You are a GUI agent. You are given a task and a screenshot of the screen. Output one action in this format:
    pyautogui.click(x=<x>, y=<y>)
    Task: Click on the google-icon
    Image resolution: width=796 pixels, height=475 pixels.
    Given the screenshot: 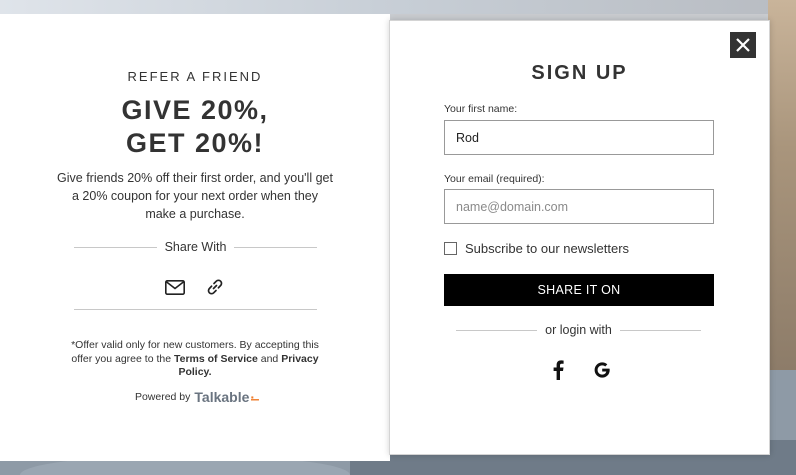 What is the action you would take?
    pyautogui.click(x=602, y=370)
    